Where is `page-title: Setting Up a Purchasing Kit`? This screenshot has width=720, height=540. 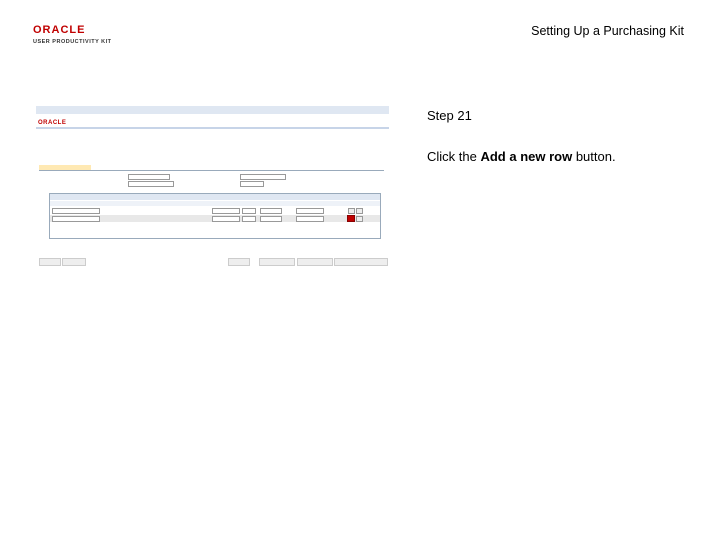 page-title: Setting Up a Purchasing Kit is located at coordinates (607, 31).